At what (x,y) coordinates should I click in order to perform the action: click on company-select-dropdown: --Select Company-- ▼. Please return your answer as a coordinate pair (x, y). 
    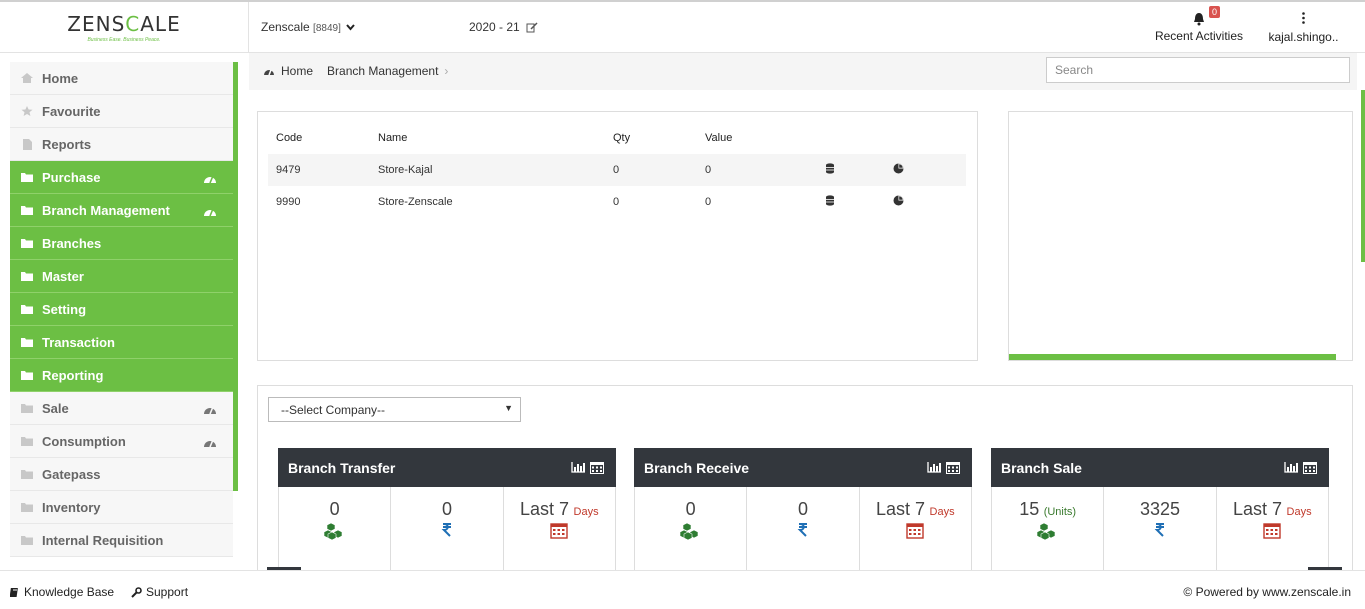
    Looking at the image, I should click on (394, 409).